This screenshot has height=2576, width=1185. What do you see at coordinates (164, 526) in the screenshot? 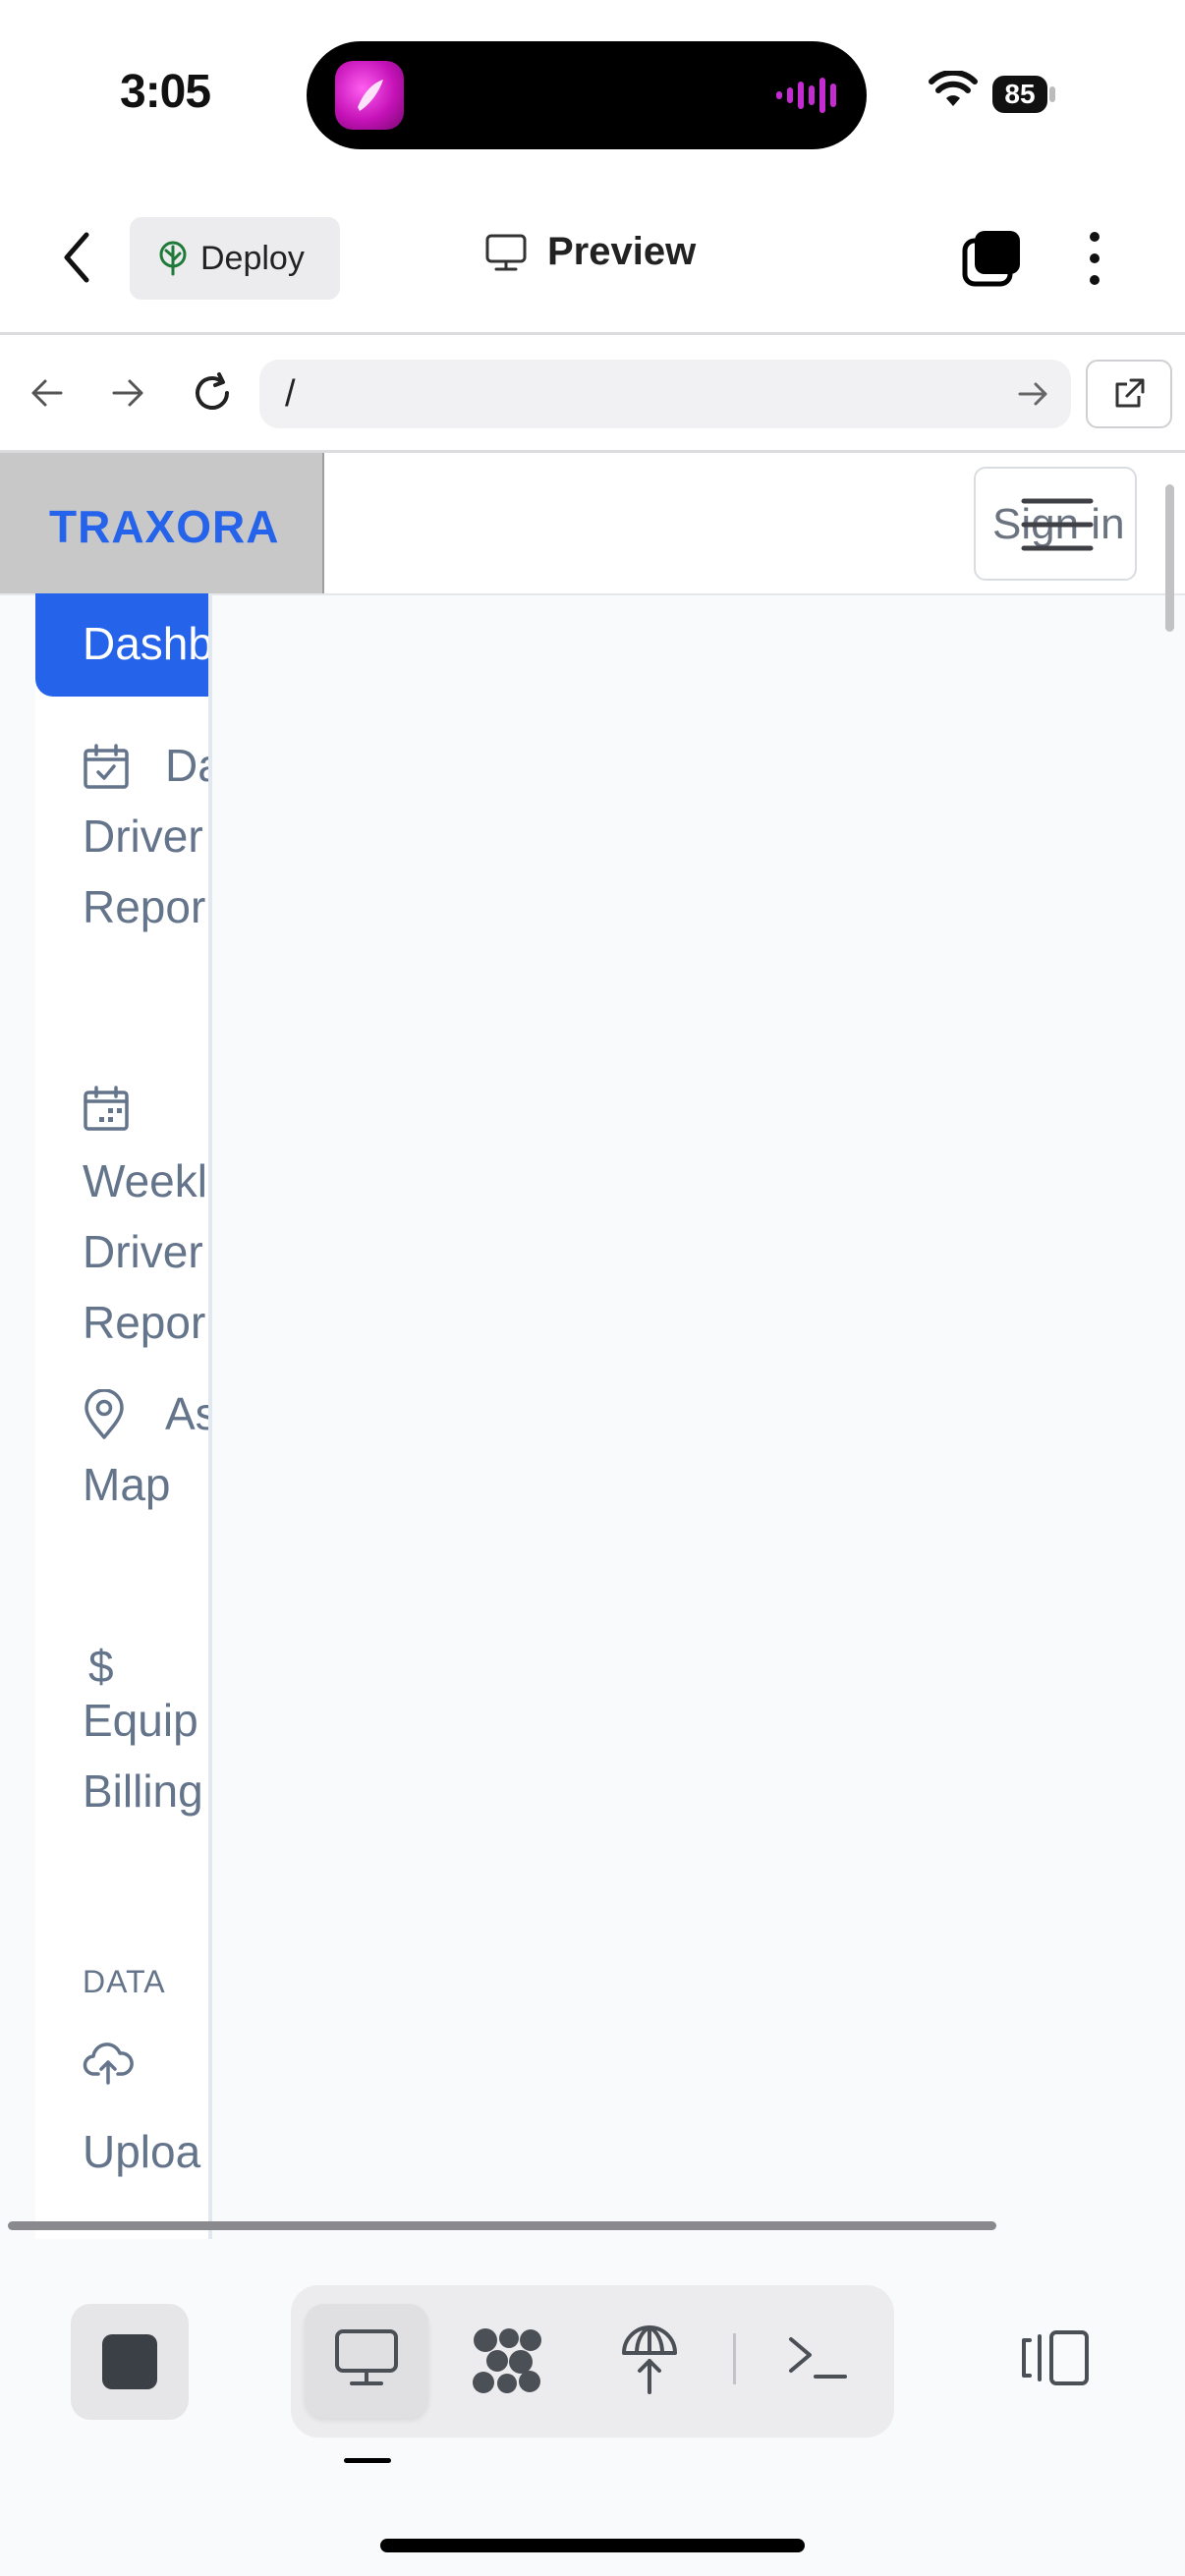
I see `site-brand: TRAXORA` at bounding box center [164, 526].